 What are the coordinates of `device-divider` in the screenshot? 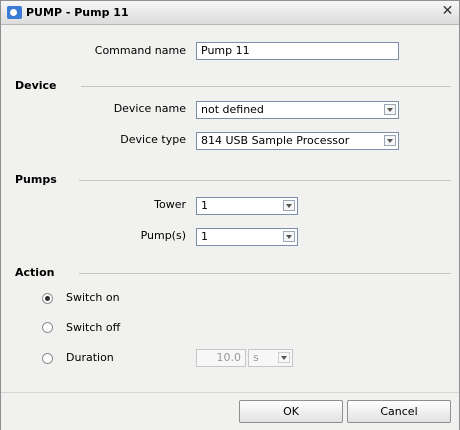 It's located at (266, 86).